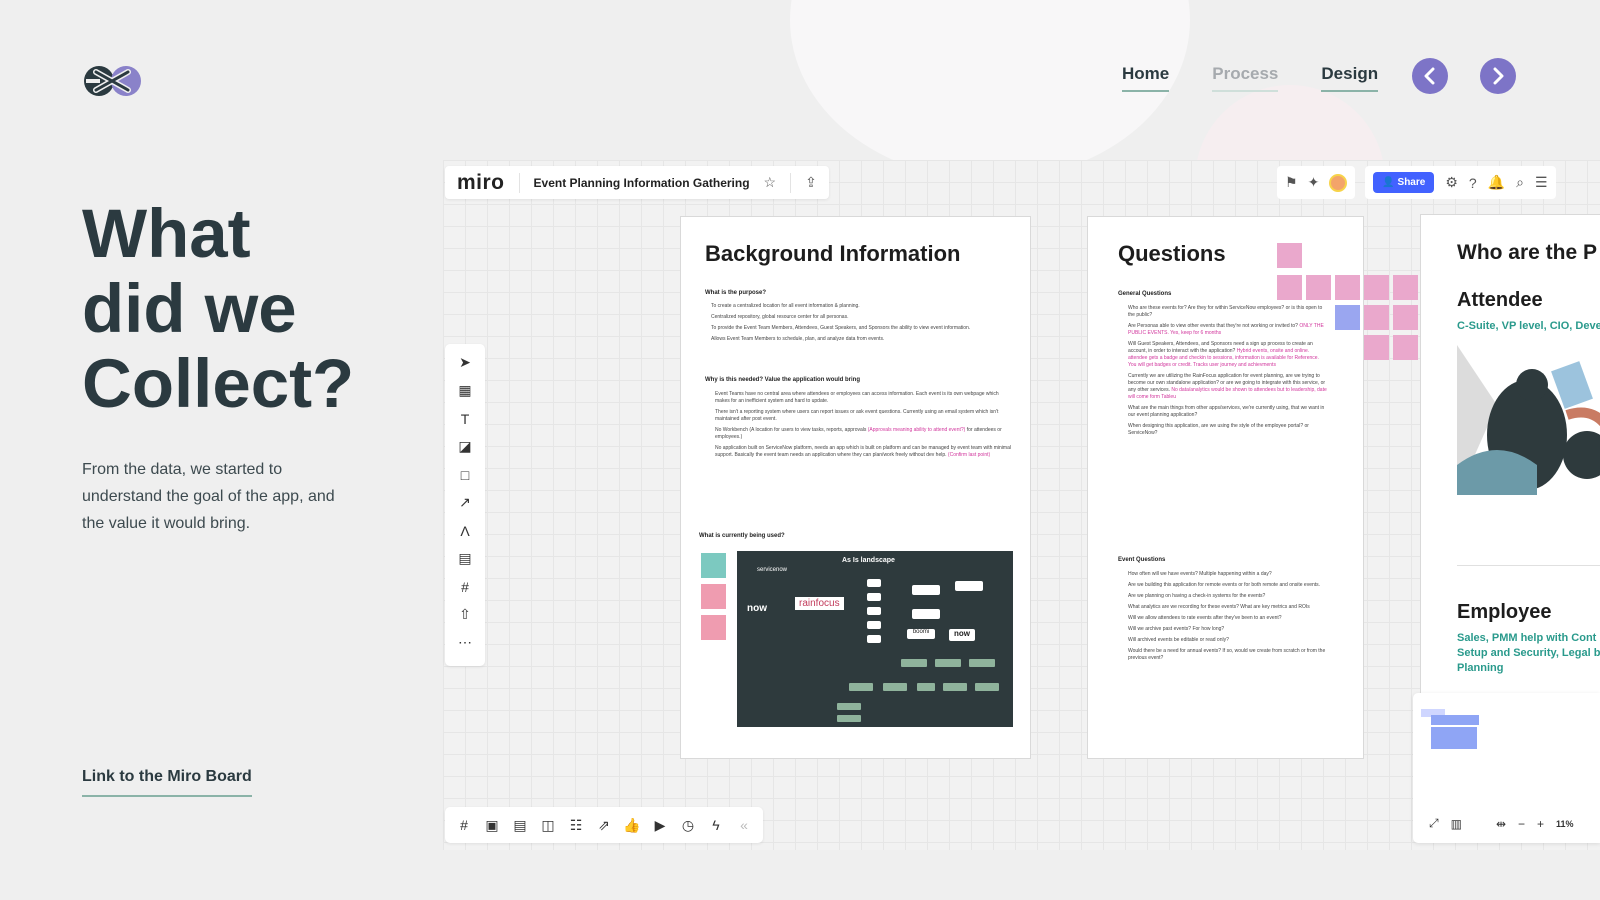 The image size is (1600, 900). I want to click on frames-icon: #, so click(464, 825).